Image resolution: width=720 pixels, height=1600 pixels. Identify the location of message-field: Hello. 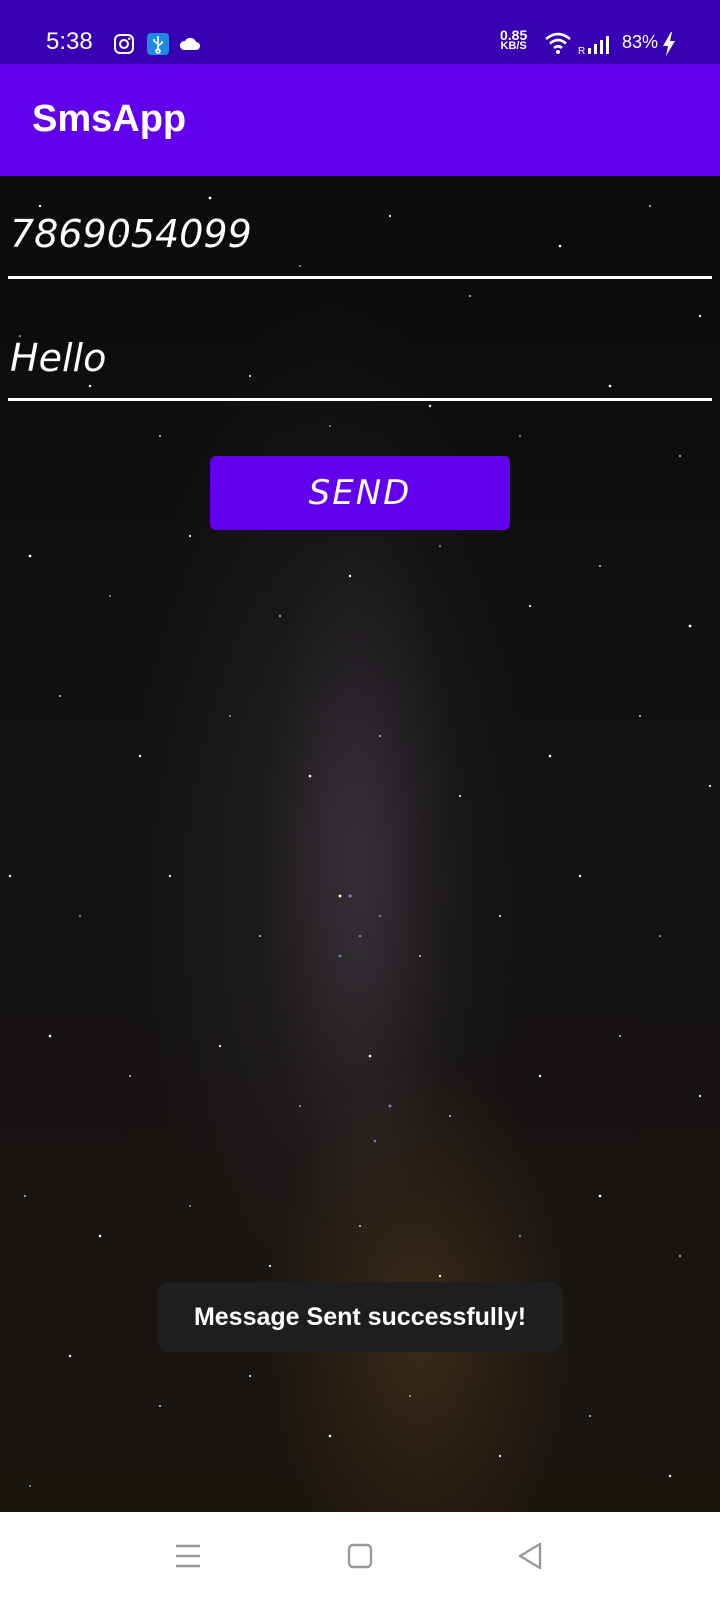
(360, 368).